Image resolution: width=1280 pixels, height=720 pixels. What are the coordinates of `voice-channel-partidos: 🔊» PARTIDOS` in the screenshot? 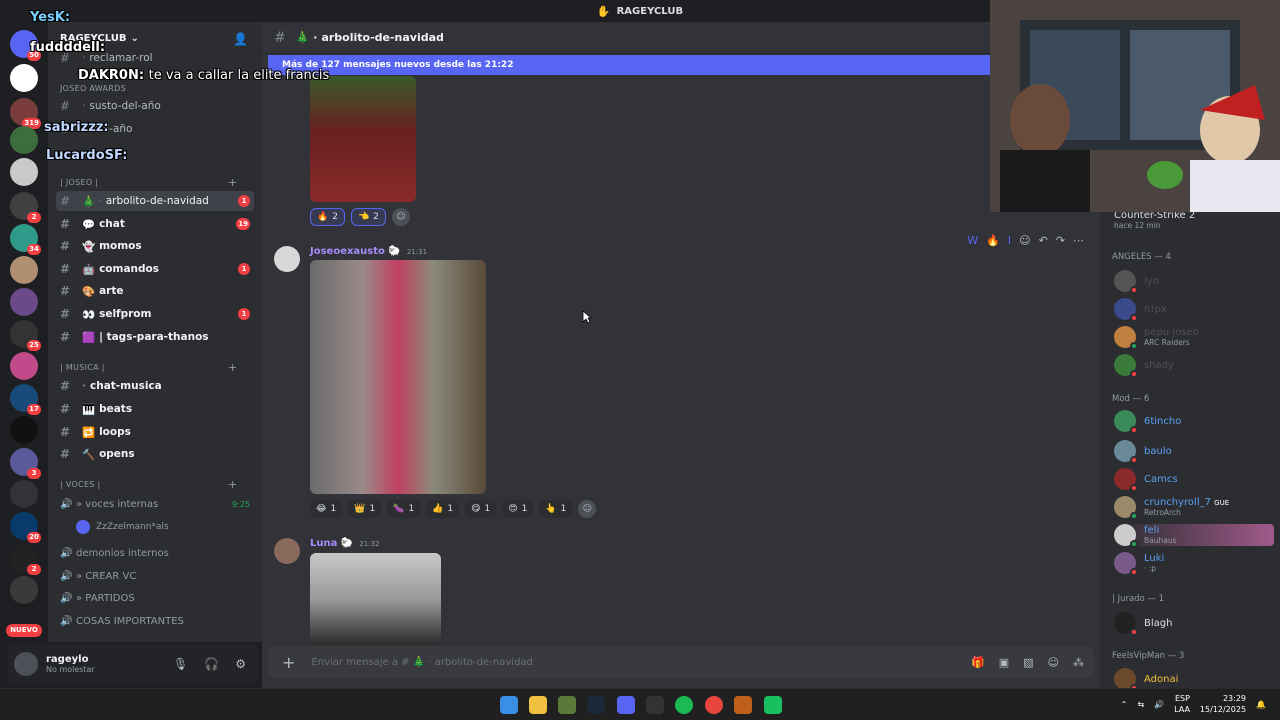 It's located at (155, 598).